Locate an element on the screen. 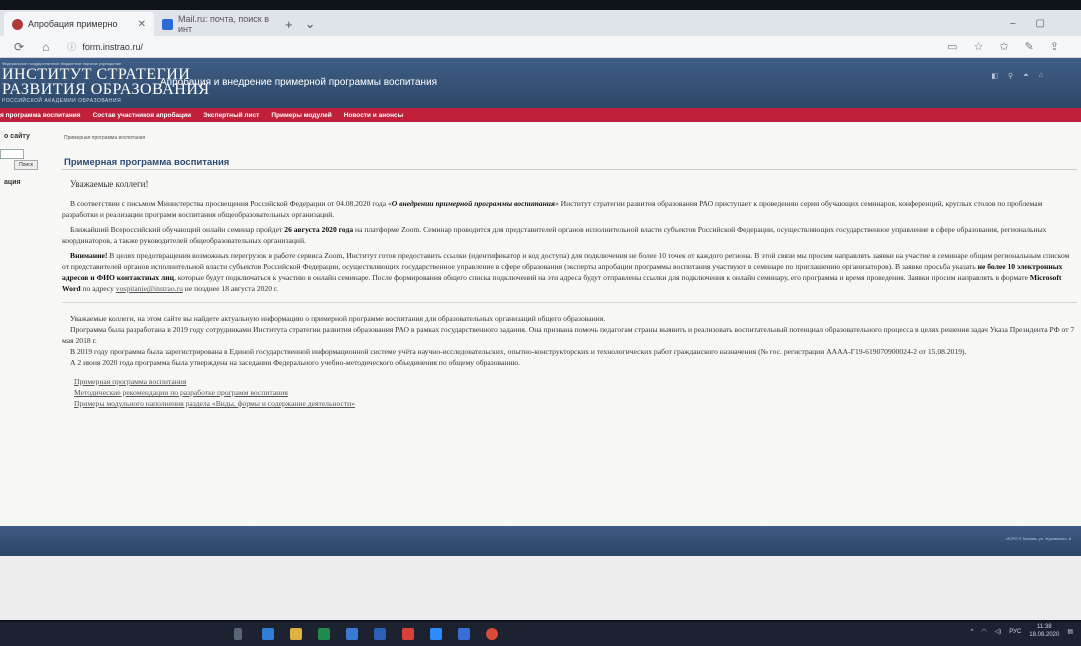 The height and width of the screenshot is (646, 1081). menu-item-expert-sheet: Экспертный лист is located at coordinates (231, 115).